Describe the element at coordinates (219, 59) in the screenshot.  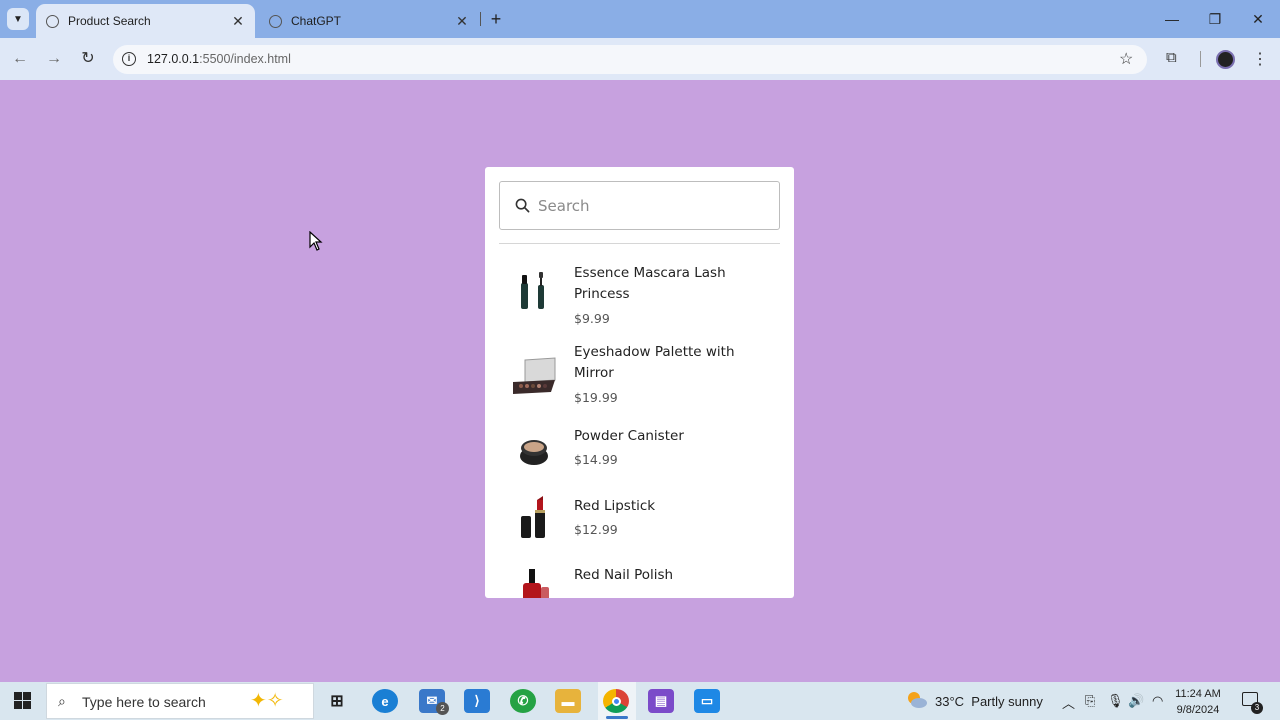
I see `url-text: 127.0.0.1:5500/index.html` at that location.